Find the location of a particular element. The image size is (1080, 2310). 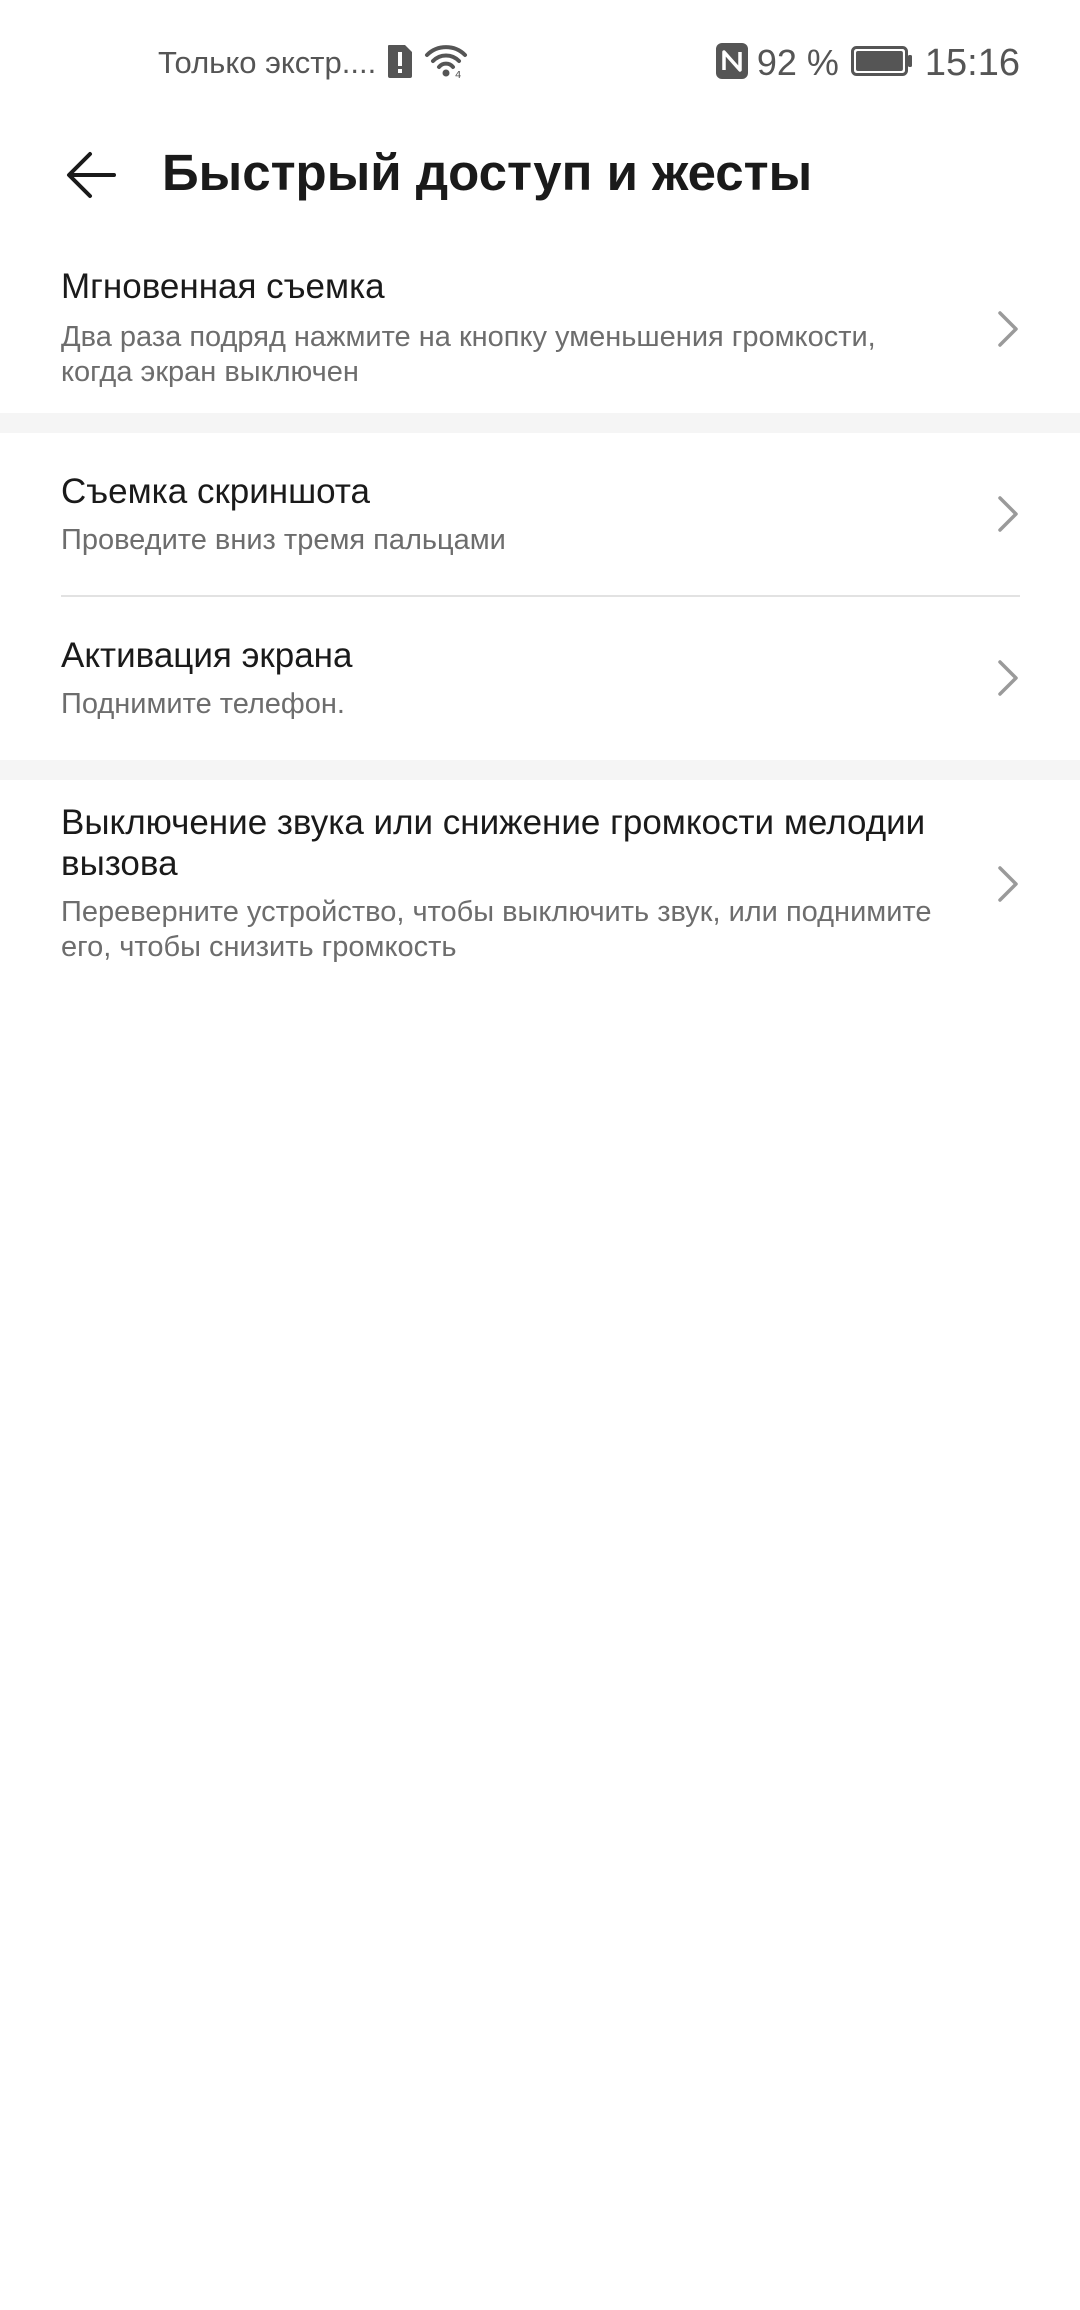

status-right: 92 % 15:16 is located at coordinates (867, 63).